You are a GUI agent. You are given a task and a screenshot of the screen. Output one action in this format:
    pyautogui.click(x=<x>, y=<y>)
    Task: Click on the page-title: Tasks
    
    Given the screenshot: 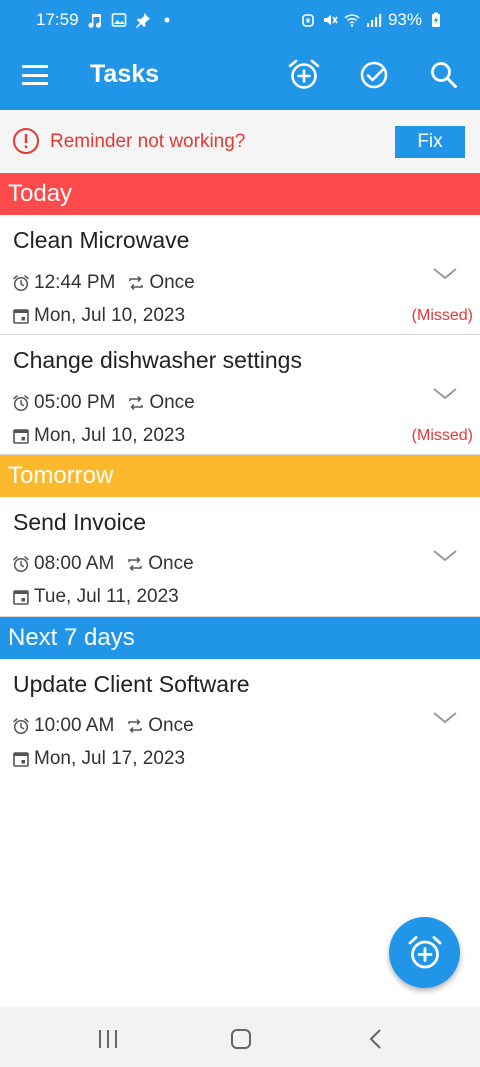 What is the action you would take?
    pyautogui.click(x=125, y=74)
    